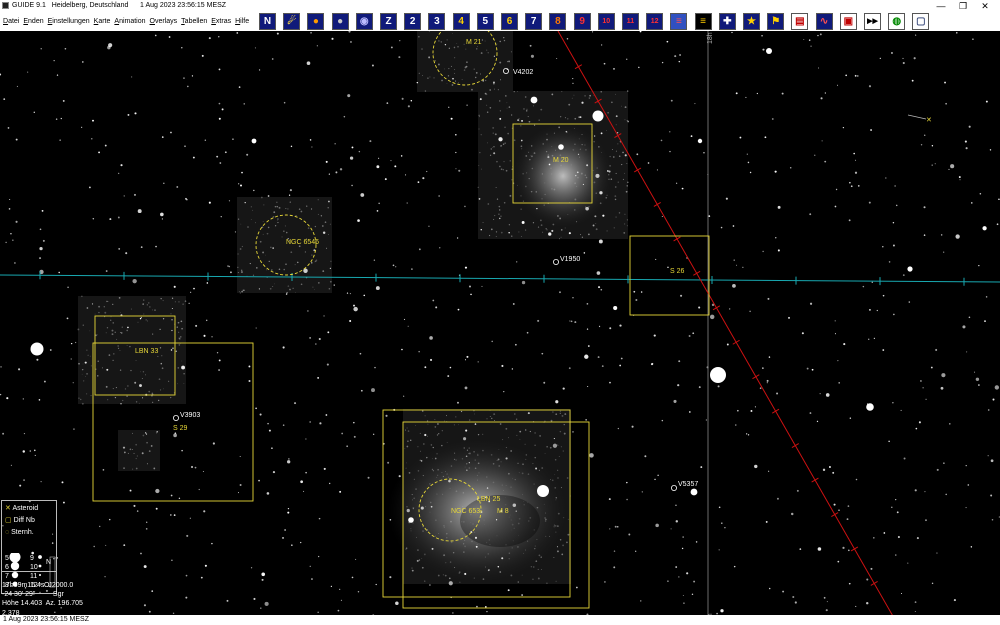  Describe the element at coordinates (800, 21) in the screenshot. I see `document-icon: ▤` at that location.